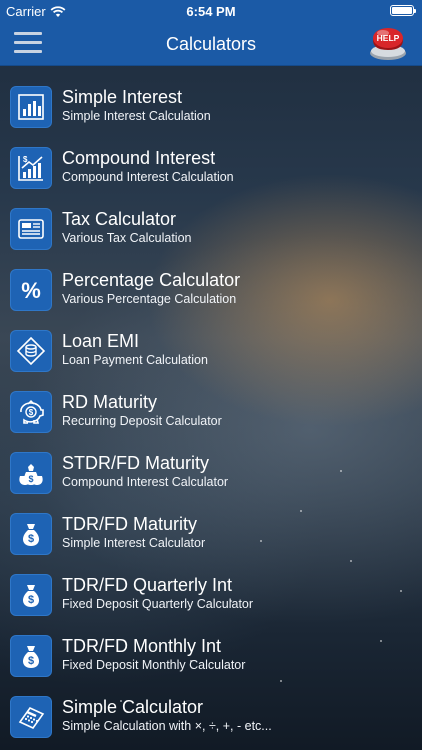 The width and height of the screenshot is (422, 750). Describe the element at coordinates (211, 219) in the screenshot. I see `list-item-tax-calculator: Tax Calculator Various Tax Calculation` at that location.